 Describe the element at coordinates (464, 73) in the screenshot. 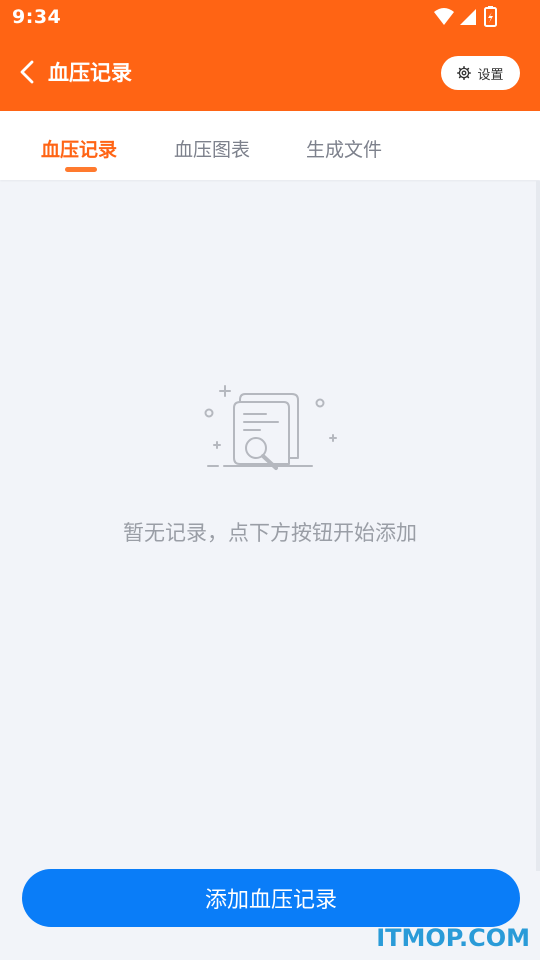

I see `gear-icon` at that location.